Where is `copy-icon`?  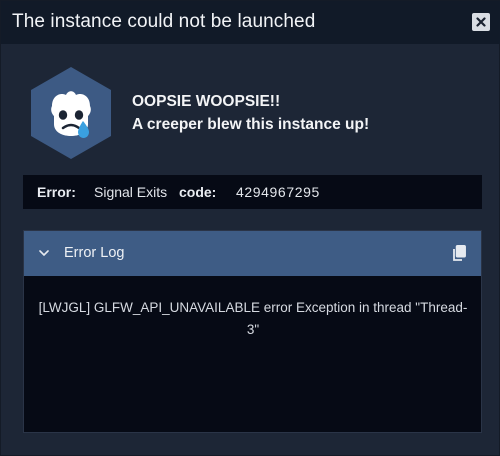
copy-icon is located at coordinates (459, 253).